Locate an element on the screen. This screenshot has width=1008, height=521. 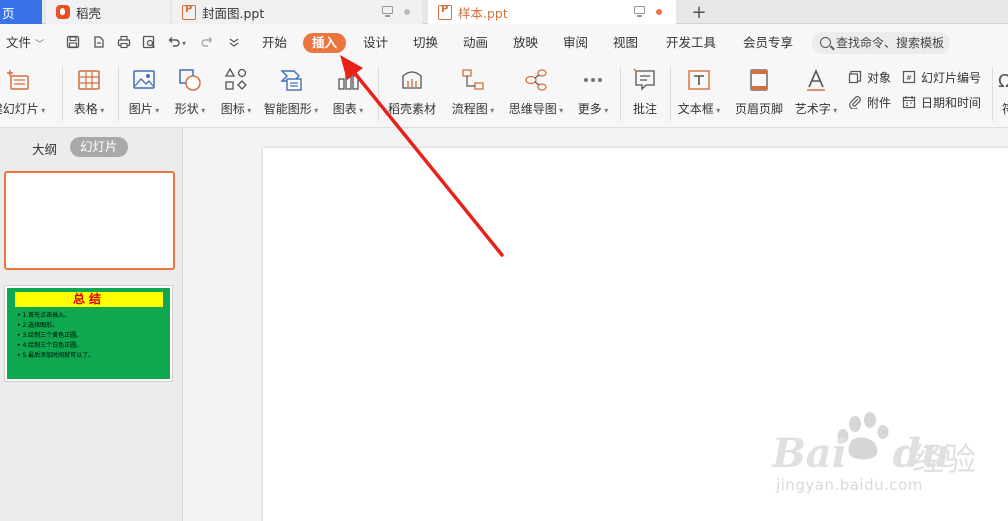
menu-tab-insert: 插入 is located at coordinates (325, 43).